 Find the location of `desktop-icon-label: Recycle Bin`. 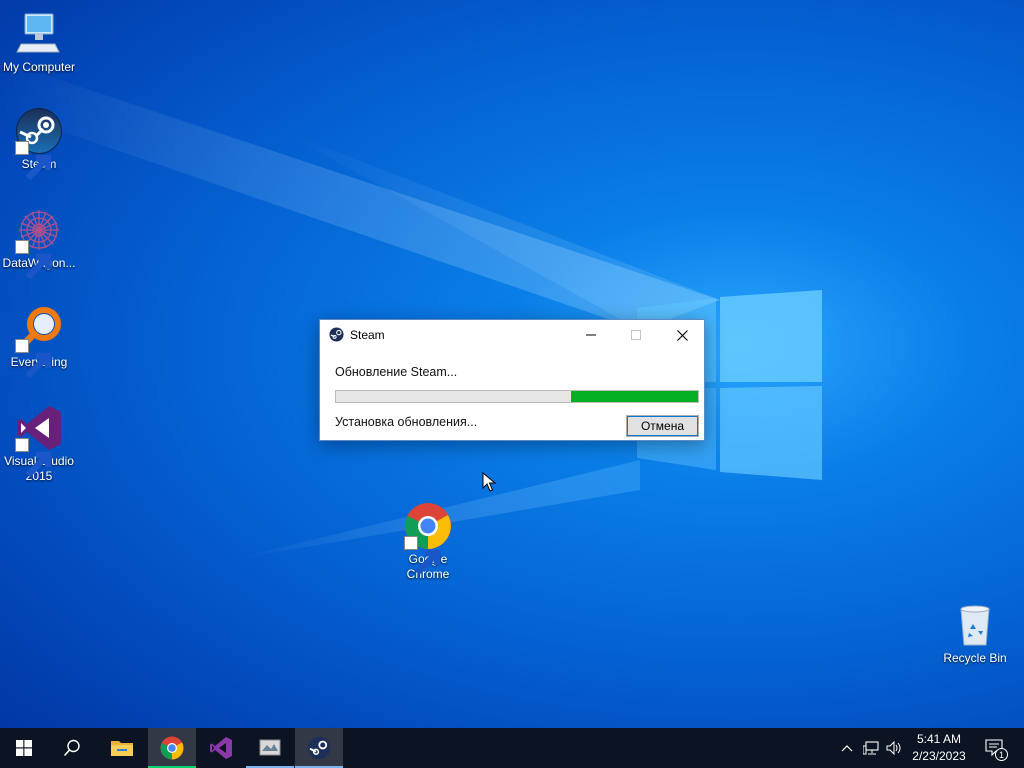

desktop-icon-label: Recycle Bin is located at coordinates (975, 658).